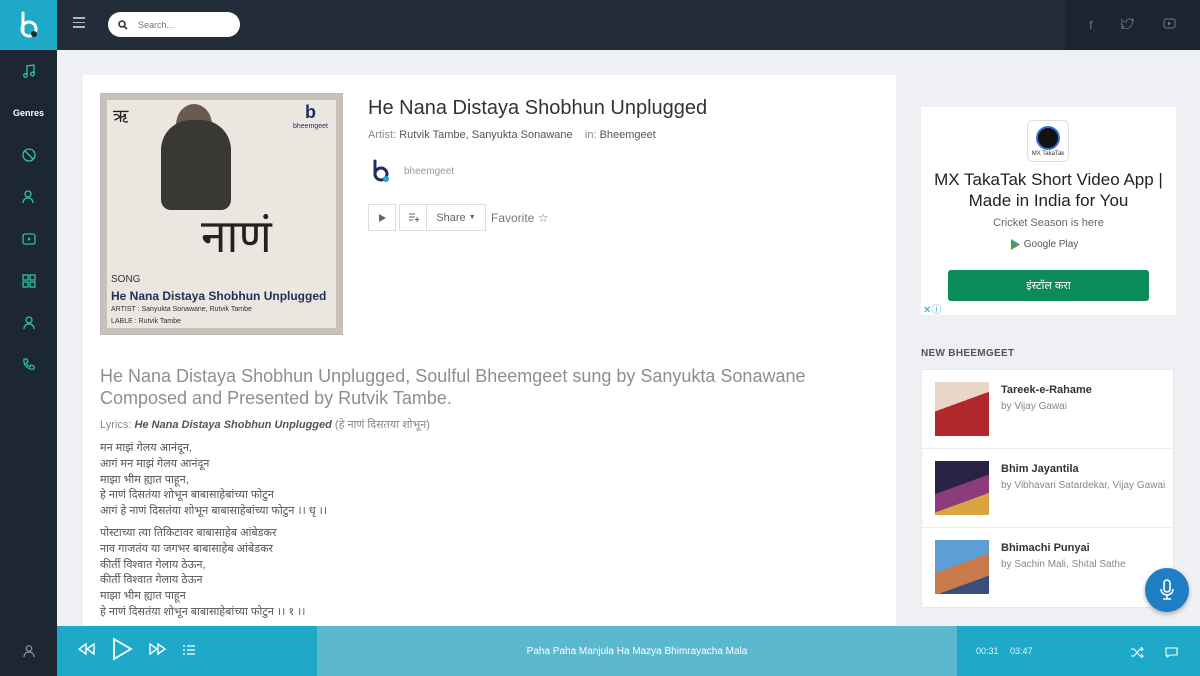 The image size is (1200, 676). I want to click on social-links: f, so click(1132, 25).